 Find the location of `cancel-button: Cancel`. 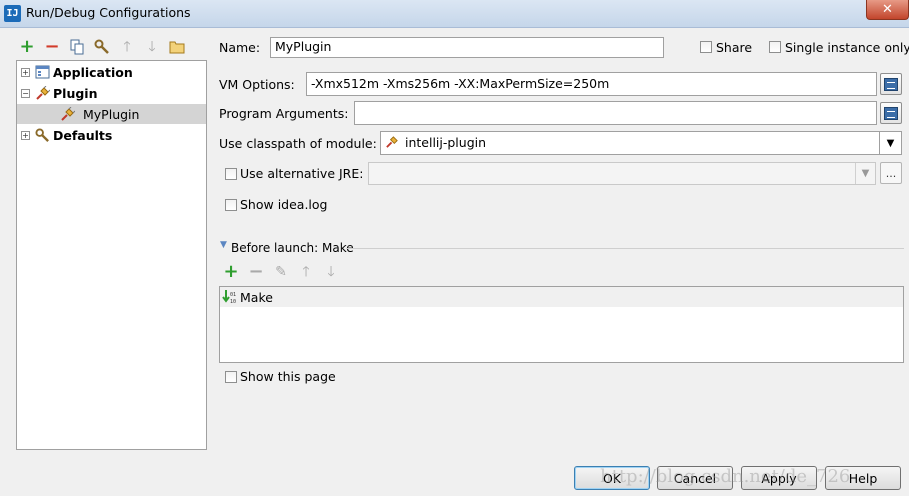

cancel-button: Cancel is located at coordinates (695, 478).